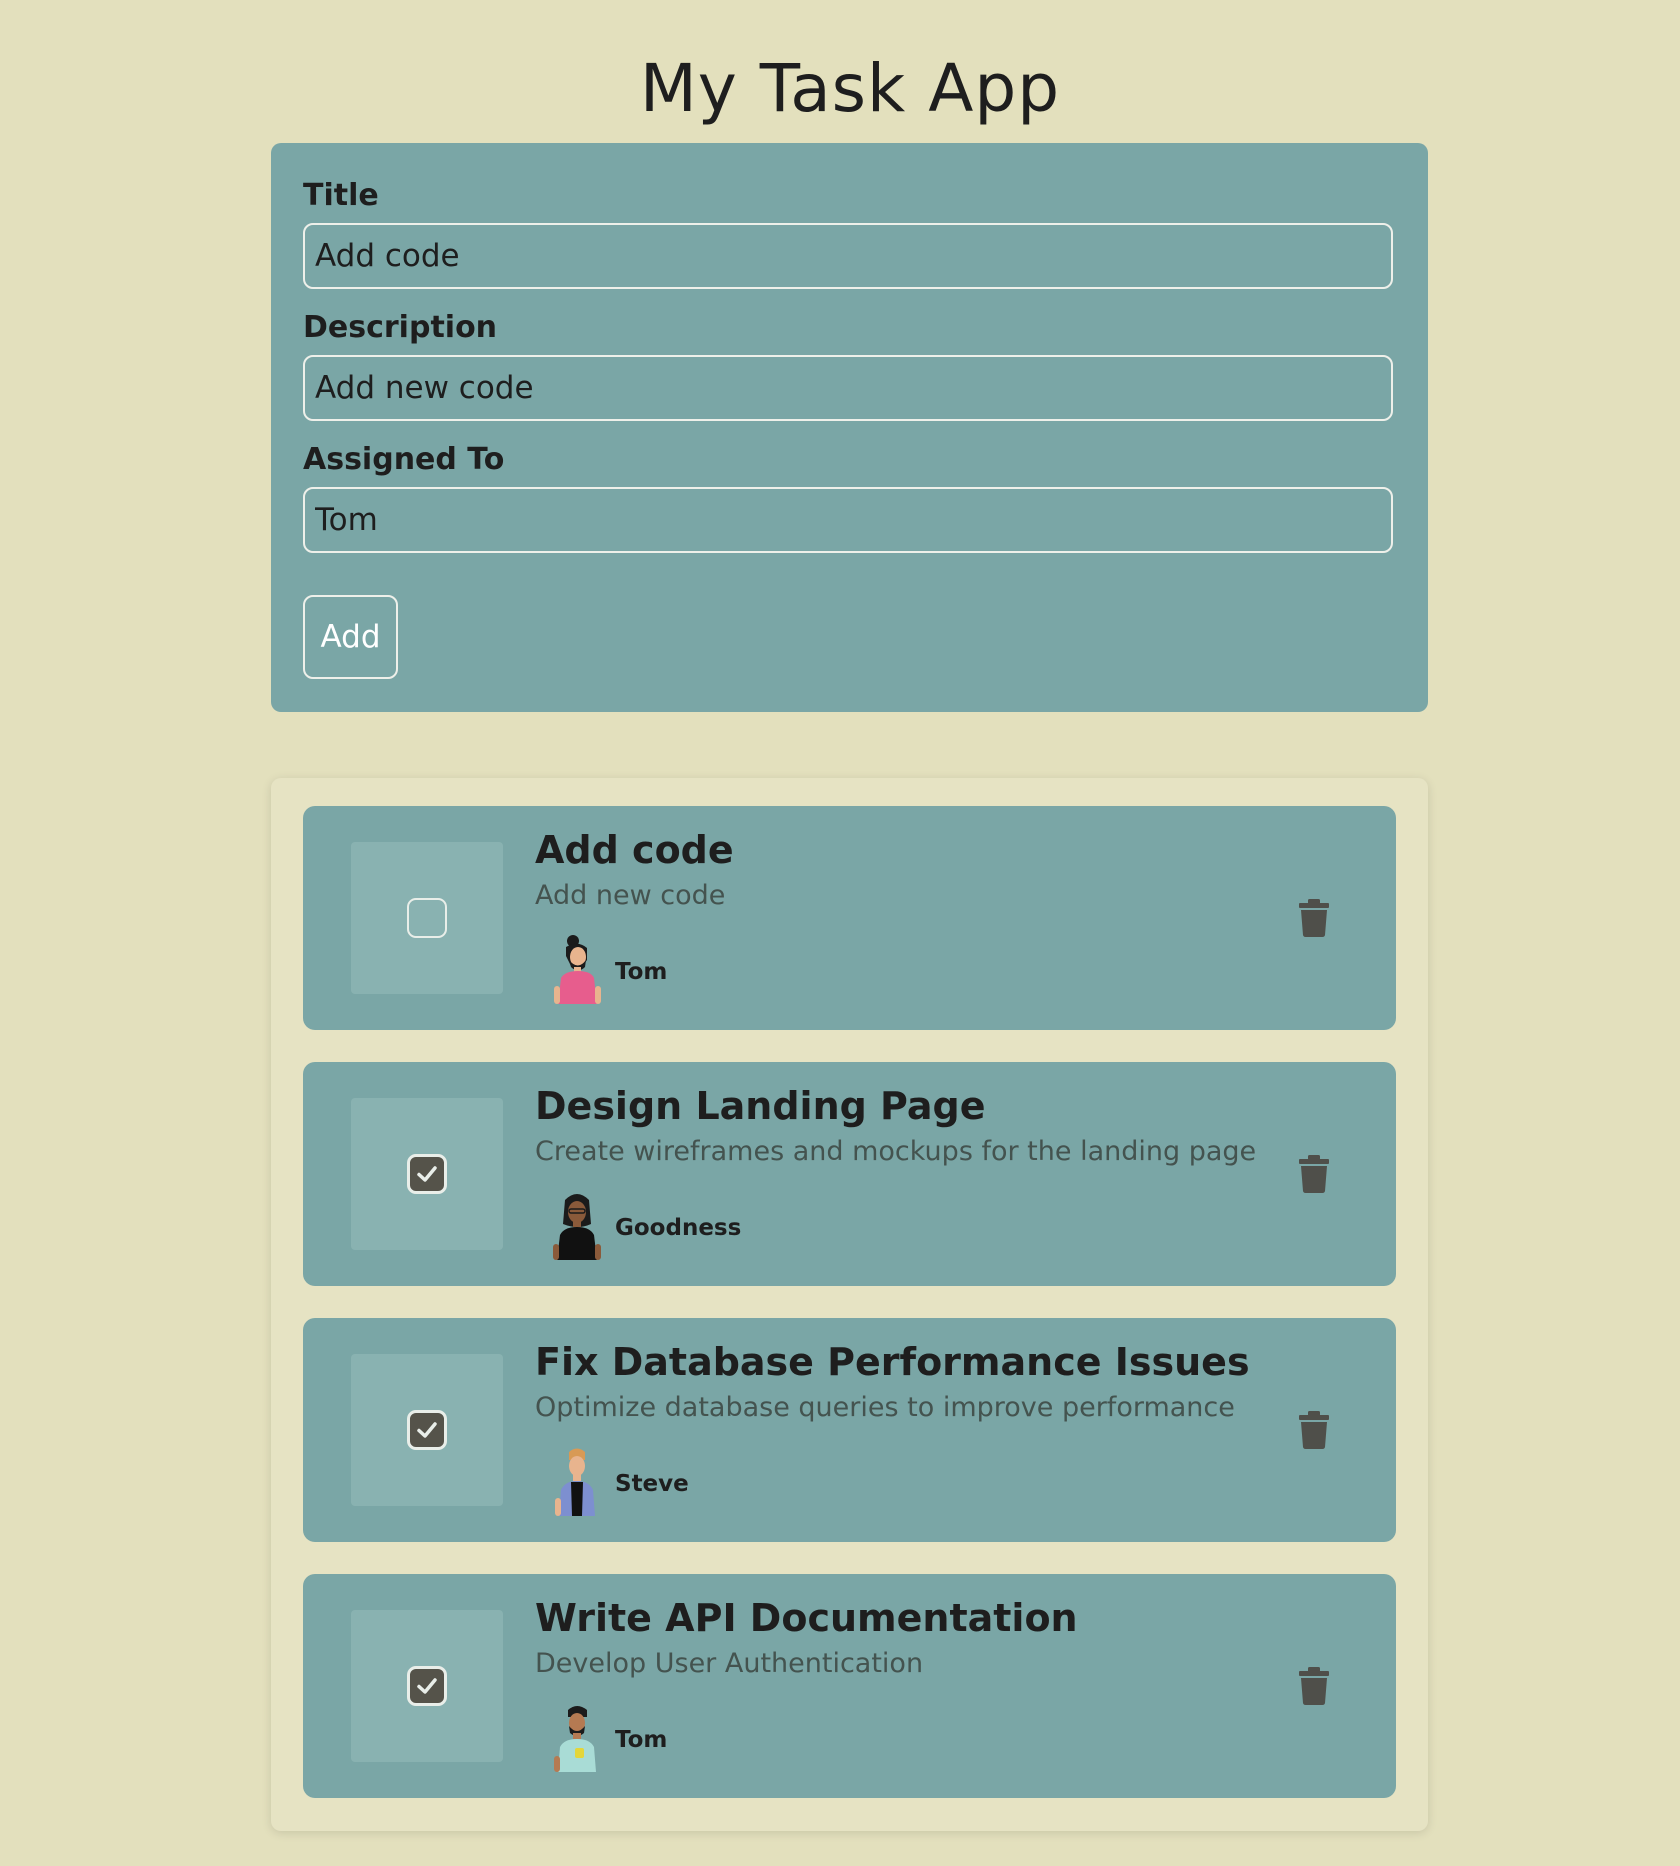 Image resolution: width=1680 pixels, height=1866 pixels. What do you see at coordinates (848, 256) in the screenshot?
I see `title-input` at bounding box center [848, 256].